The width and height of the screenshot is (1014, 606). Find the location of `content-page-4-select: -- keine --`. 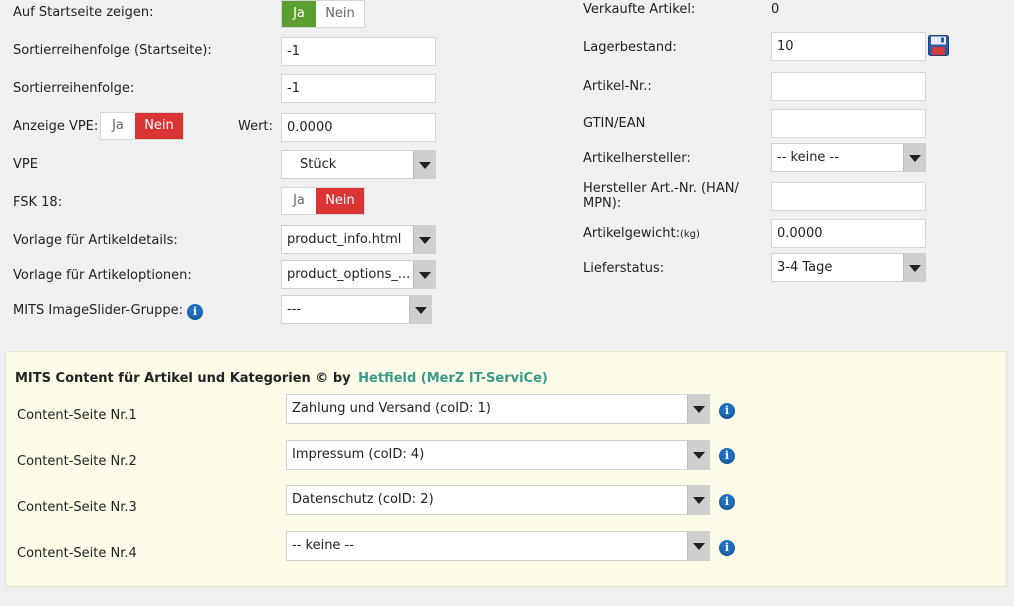

content-page-4-select: -- keine -- is located at coordinates (498, 546).